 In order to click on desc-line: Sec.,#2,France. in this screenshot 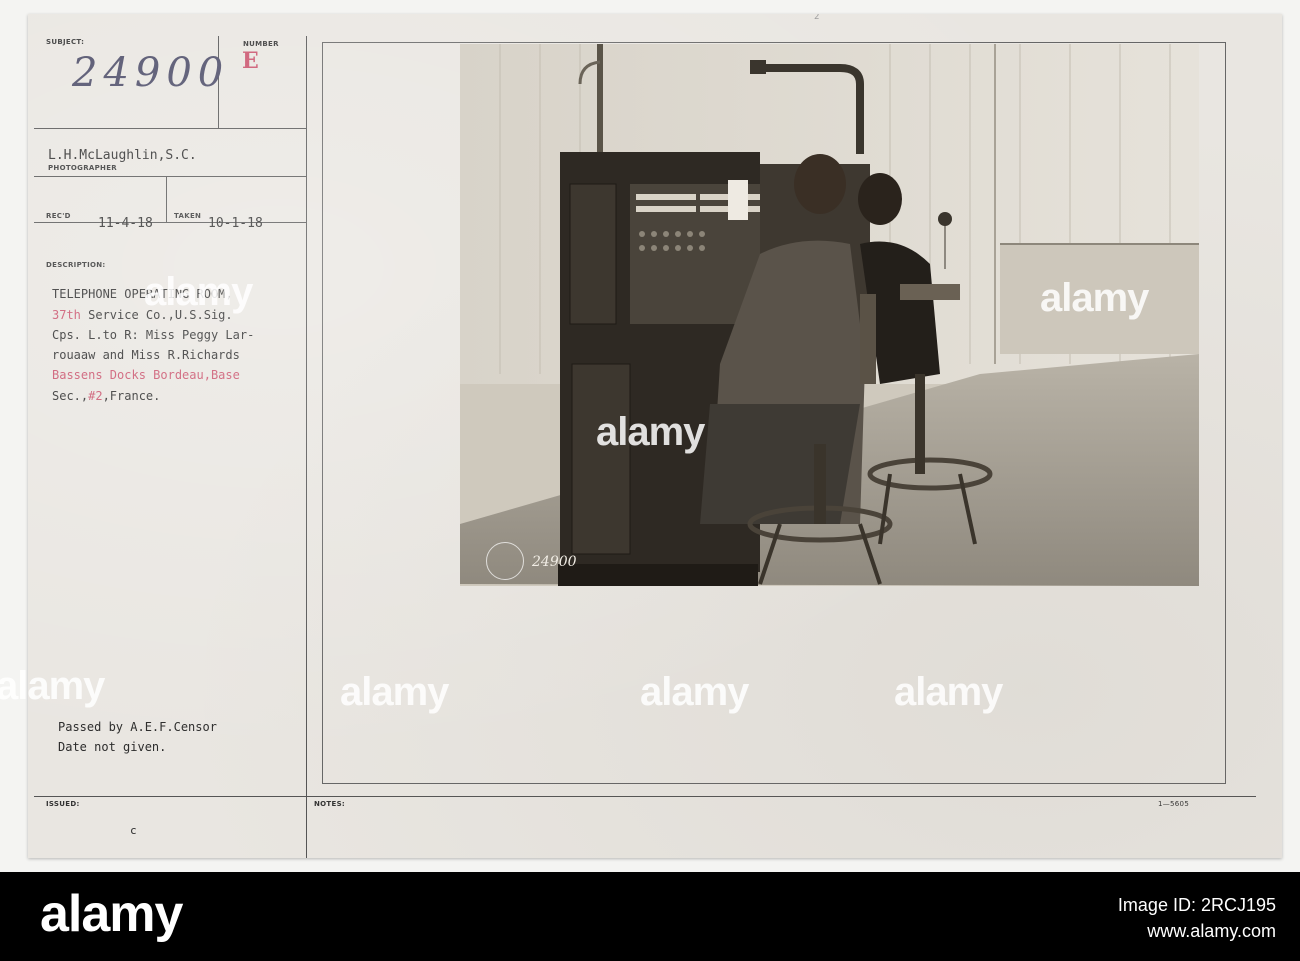, I will do `click(153, 395)`.